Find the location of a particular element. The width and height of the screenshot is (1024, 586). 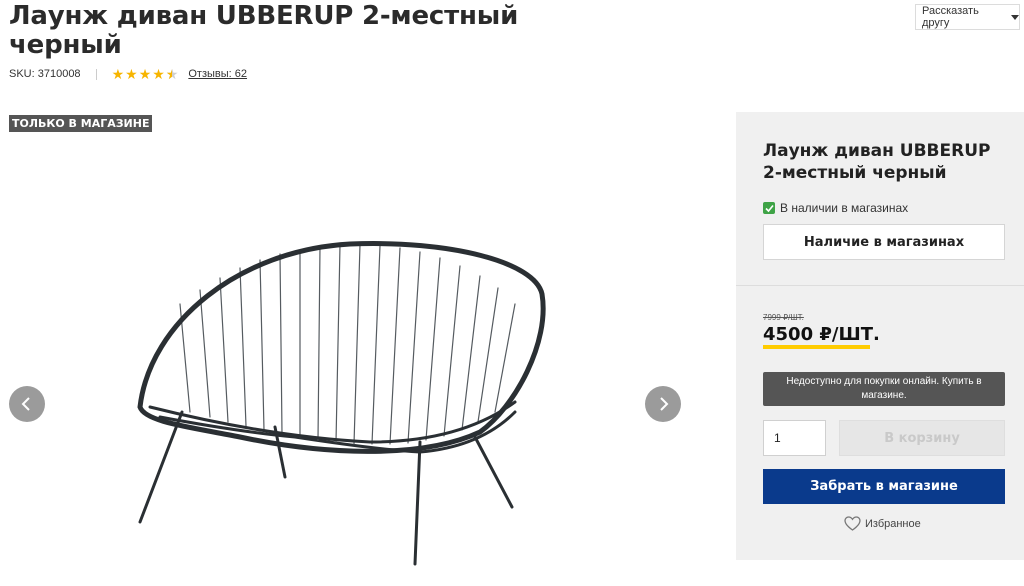

add-to-cart-button: В корзину is located at coordinates (922, 438).